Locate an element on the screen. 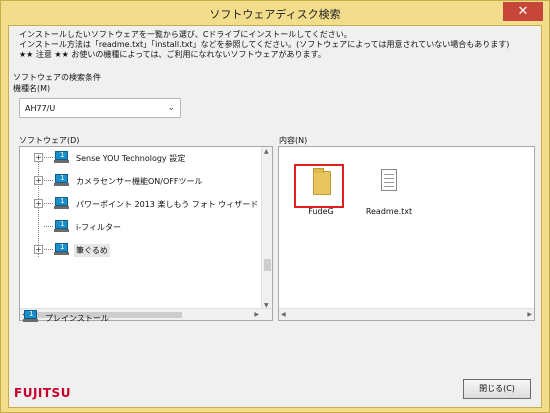 This screenshot has height=413, width=550. tree-item-label: パワーポイント 2013 楽しもう フォト ウィザード is located at coordinates (167, 204).